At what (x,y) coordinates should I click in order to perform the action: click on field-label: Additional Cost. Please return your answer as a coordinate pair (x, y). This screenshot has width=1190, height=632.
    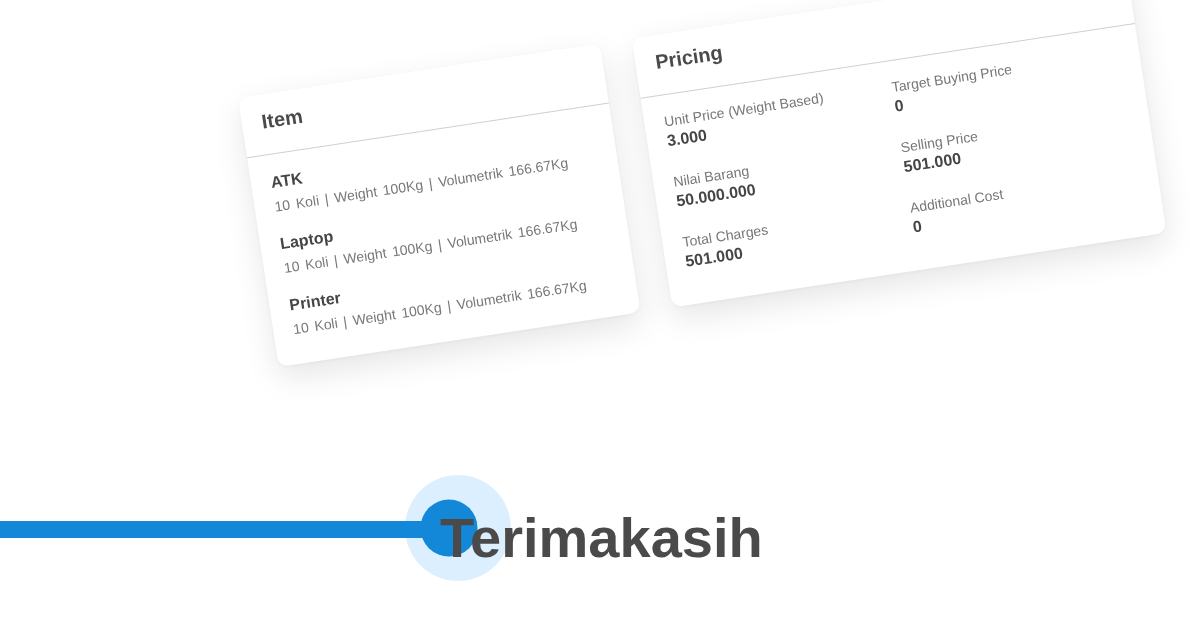
    Looking at the image, I should click on (956, 200).